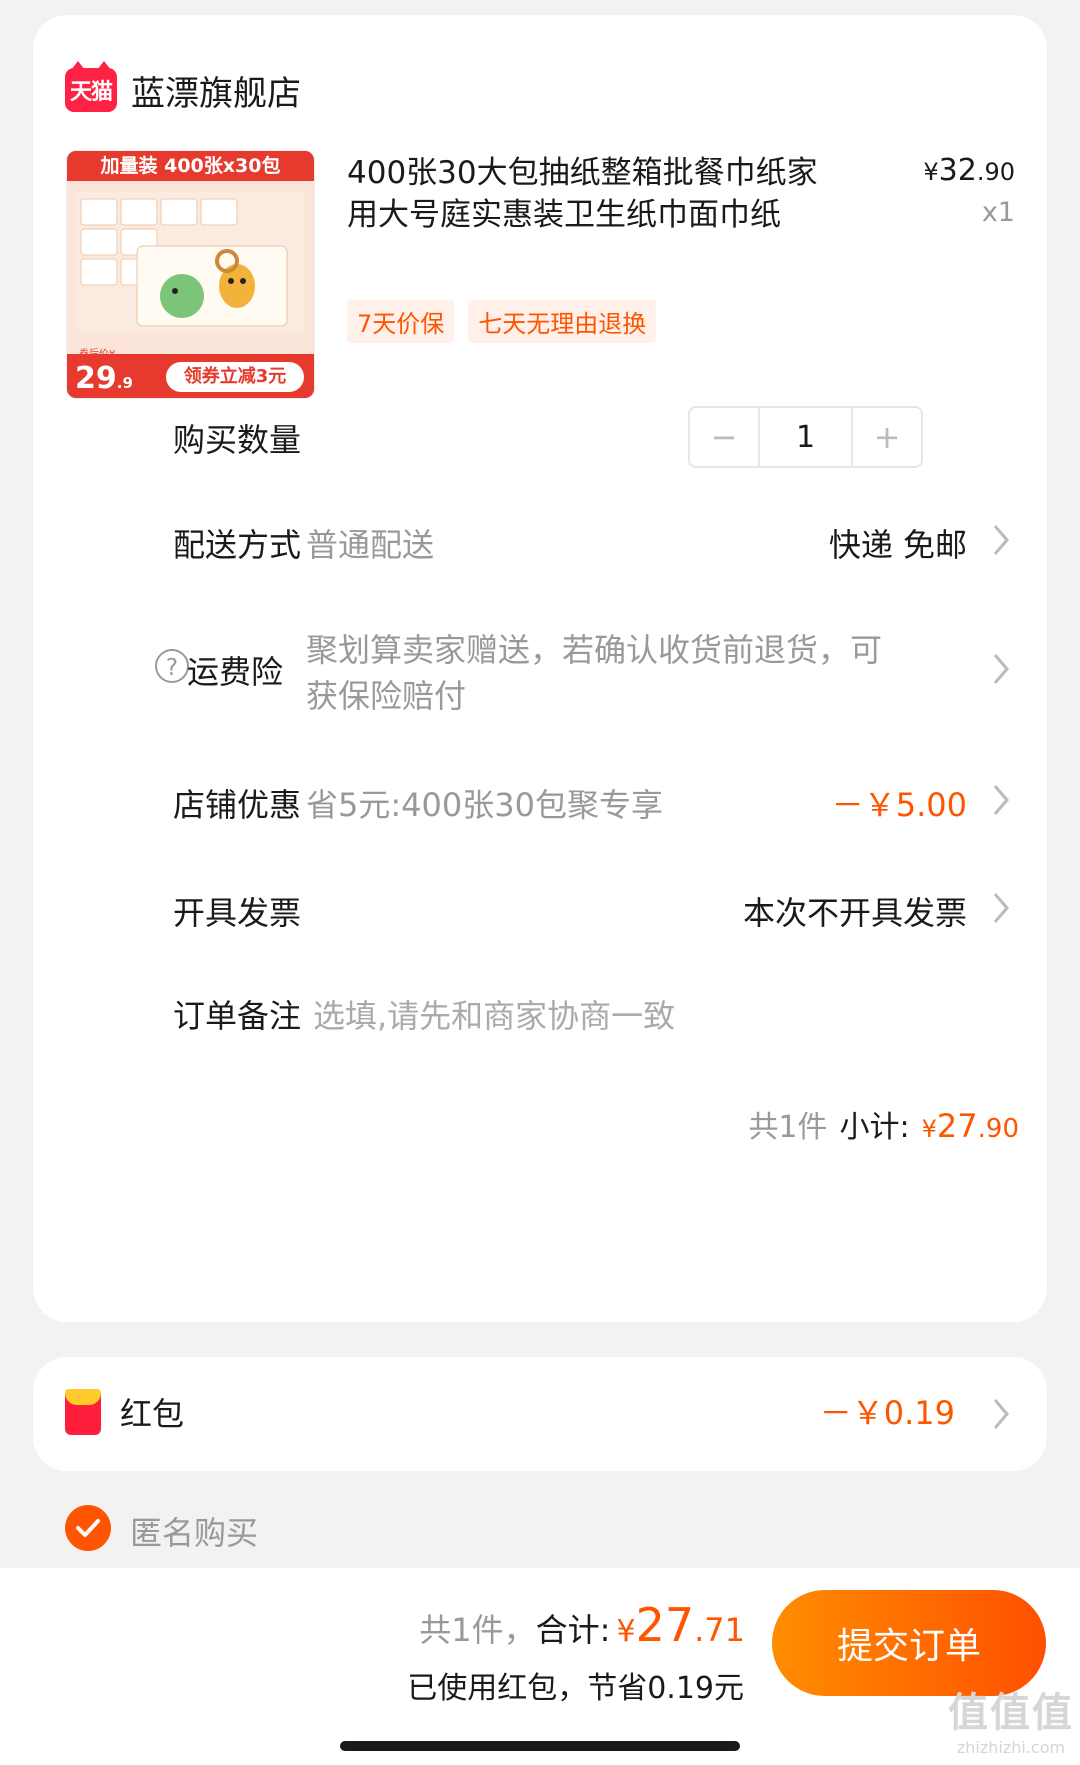  I want to click on quantity-minus-button: −, so click(724, 437).